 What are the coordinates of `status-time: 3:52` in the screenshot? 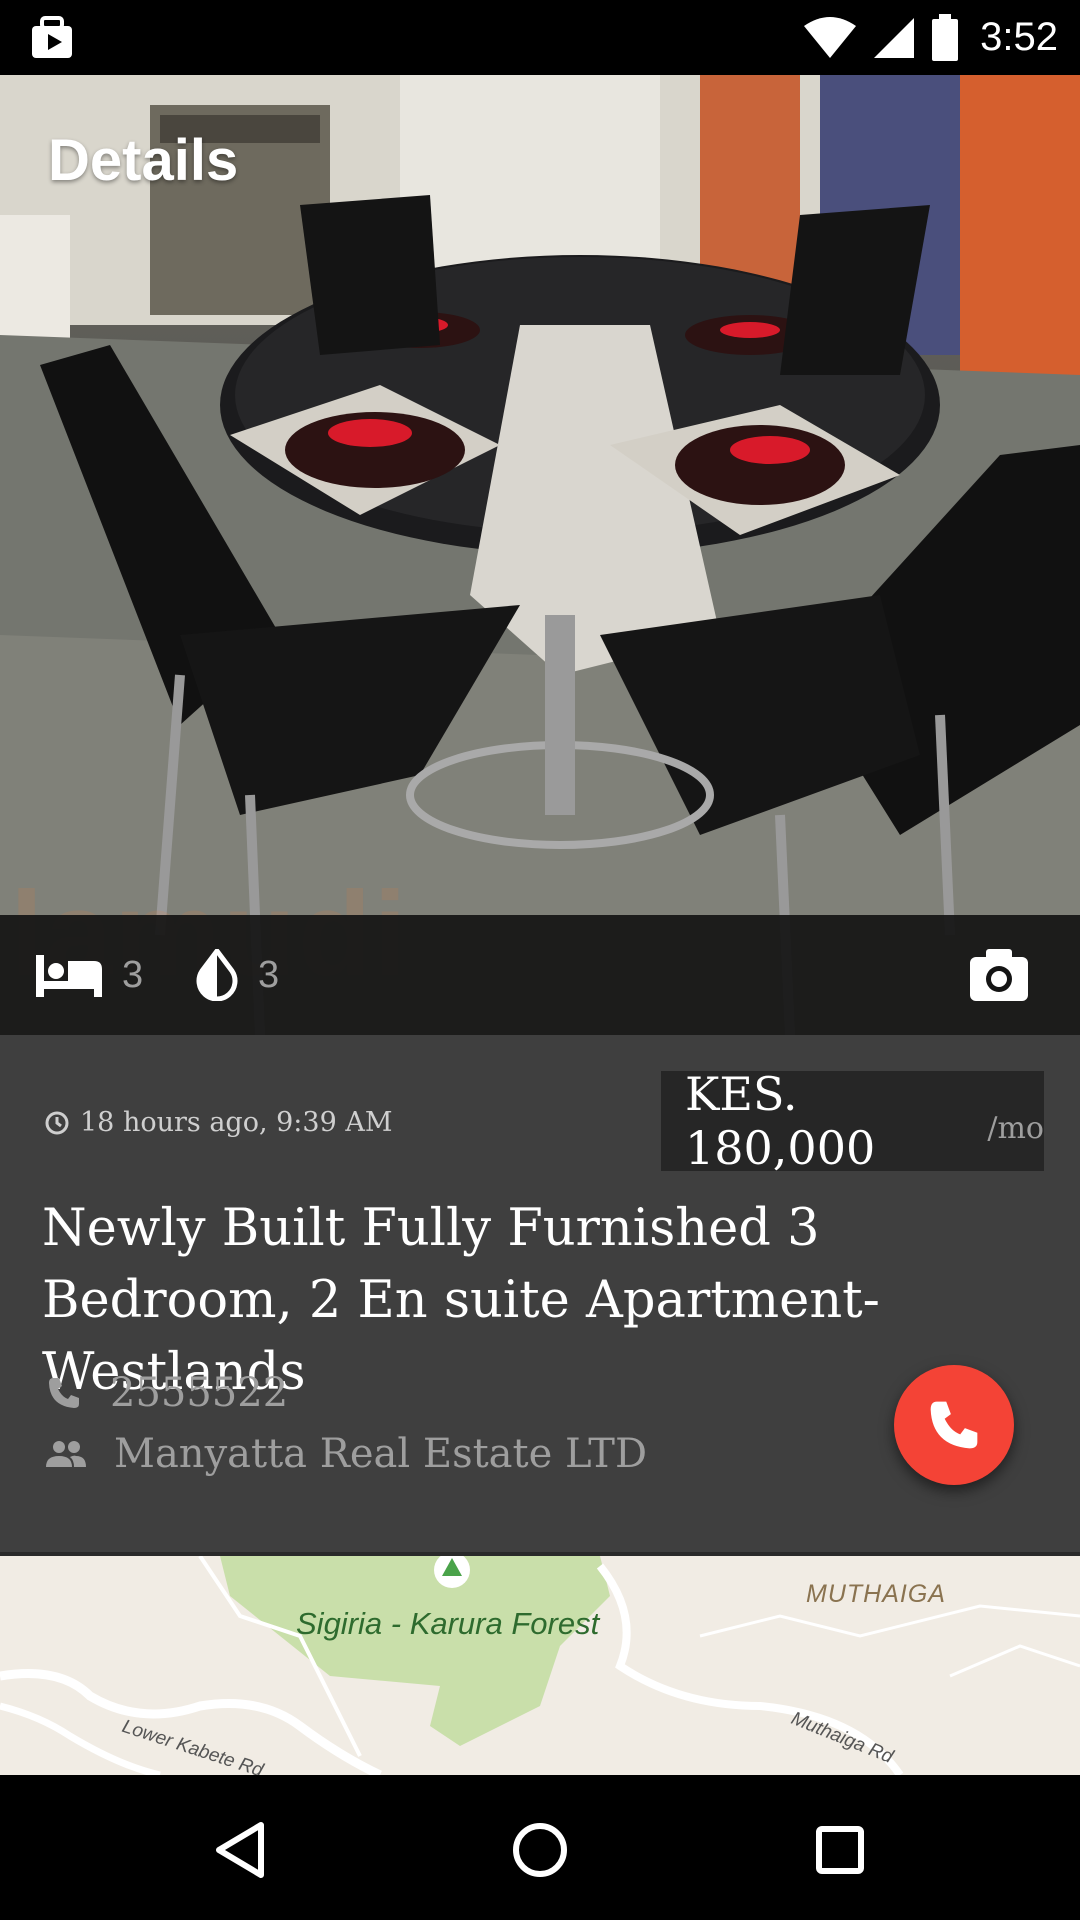 It's located at (1019, 37).